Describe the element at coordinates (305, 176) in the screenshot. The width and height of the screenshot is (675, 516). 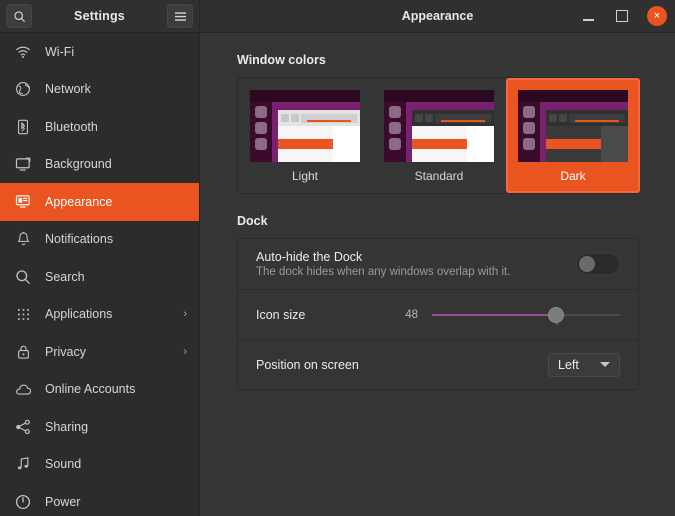
I see `theme-label: Light` at that location.